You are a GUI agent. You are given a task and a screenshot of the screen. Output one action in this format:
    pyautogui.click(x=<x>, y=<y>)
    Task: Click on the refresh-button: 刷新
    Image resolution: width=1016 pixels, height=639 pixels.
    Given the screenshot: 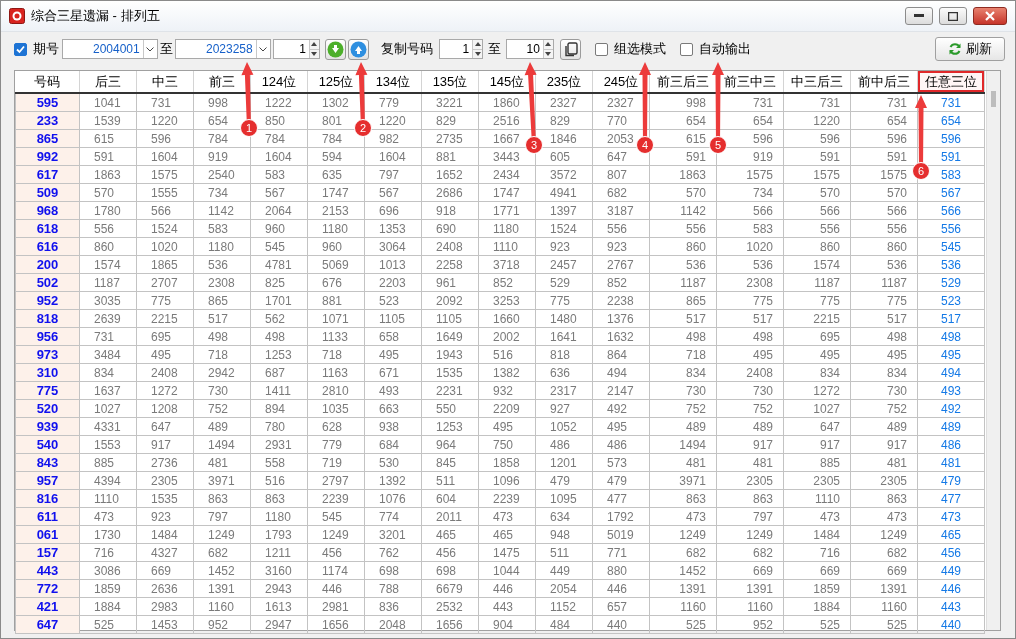 What is the action you would take?
    pyautogui.click(x=970, y=49)
    